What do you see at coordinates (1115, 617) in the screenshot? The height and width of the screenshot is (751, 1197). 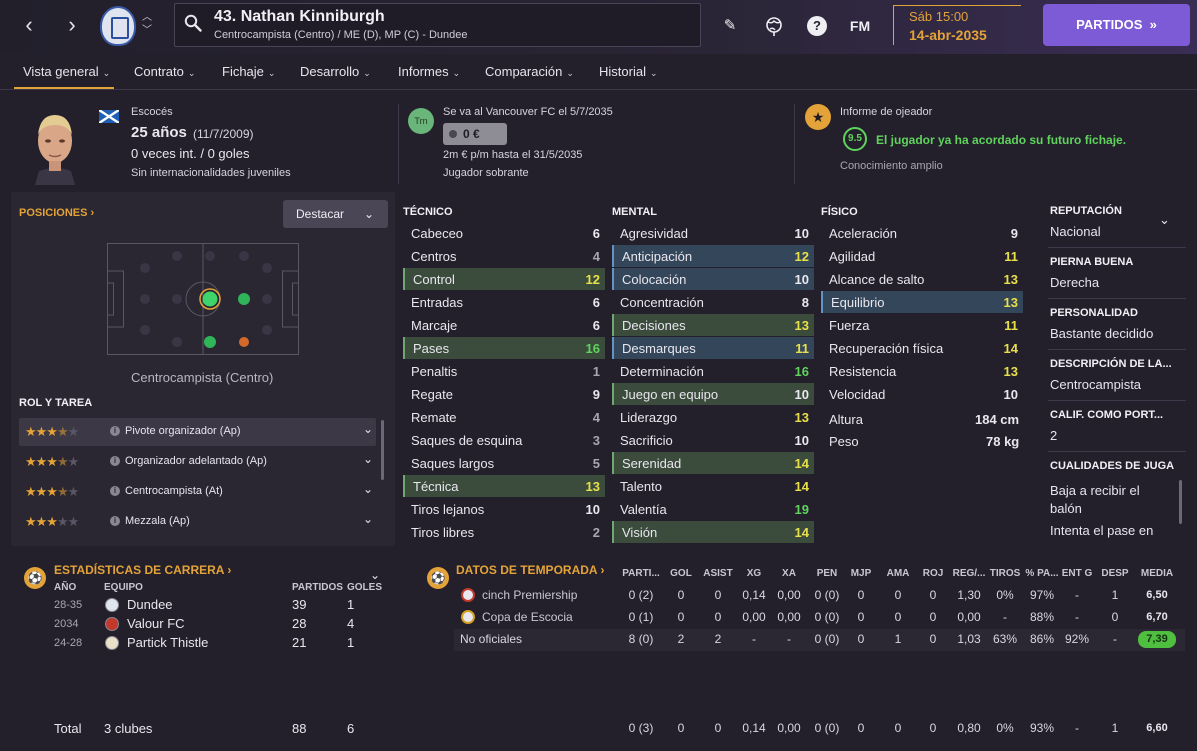 I see `season-cell: 0` at bounding box center [1115, 617].